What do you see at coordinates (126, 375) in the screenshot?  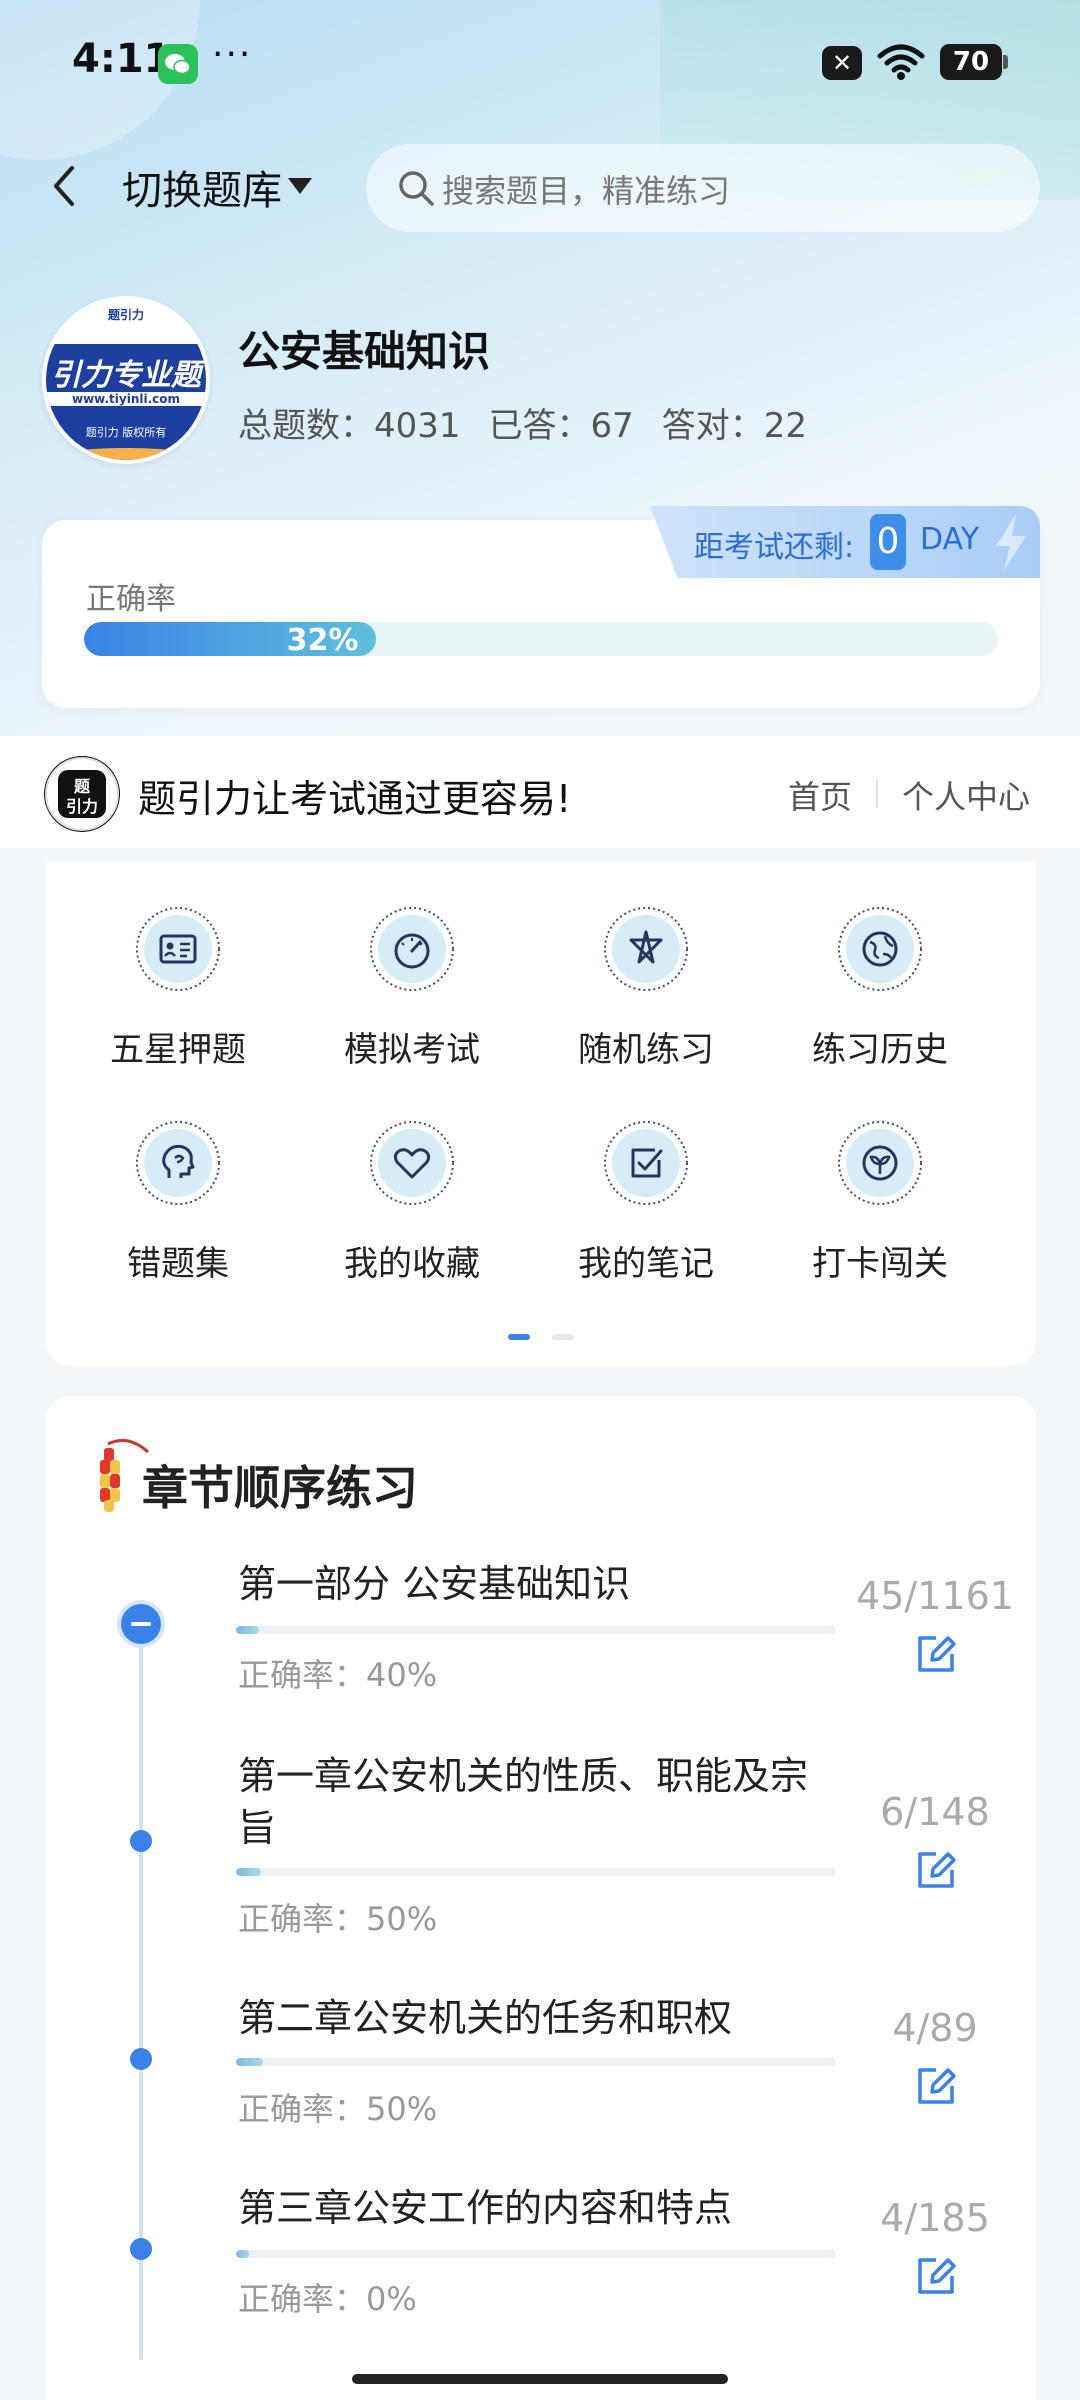 I see `logo-title-text: 引力专业题` at bounding box center [126, 375].